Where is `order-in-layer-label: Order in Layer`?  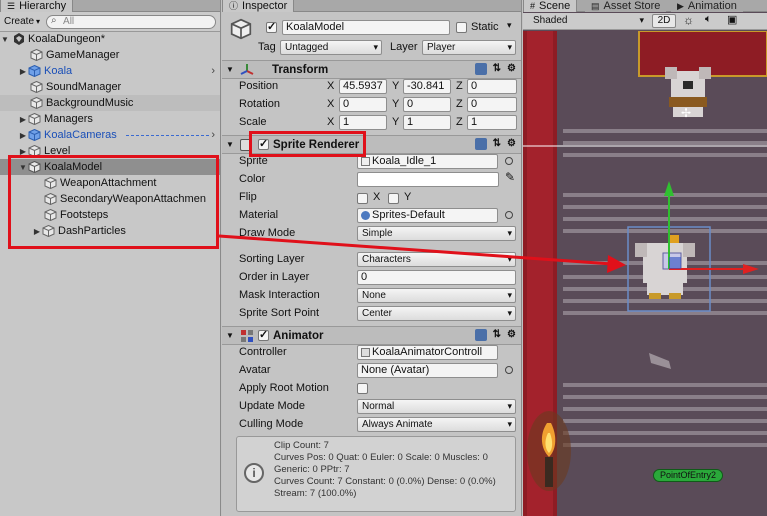
order-in-layer-label: Order in Layer is located at coordinates (274, 277).